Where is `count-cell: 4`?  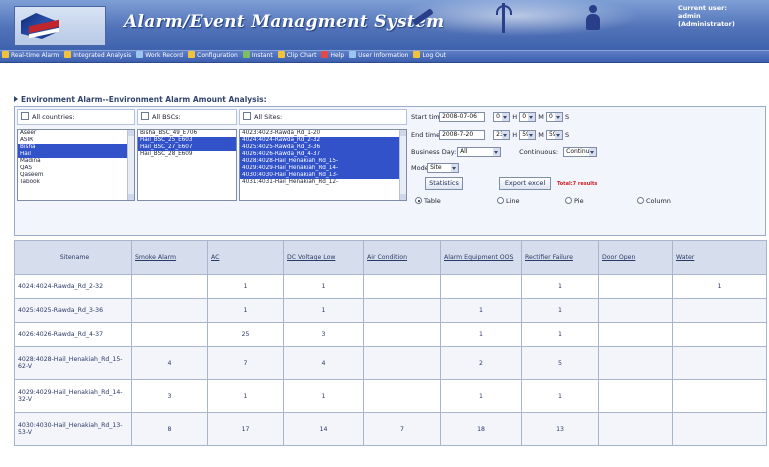
count-cell: 4 is located at coordinates (169, 363).